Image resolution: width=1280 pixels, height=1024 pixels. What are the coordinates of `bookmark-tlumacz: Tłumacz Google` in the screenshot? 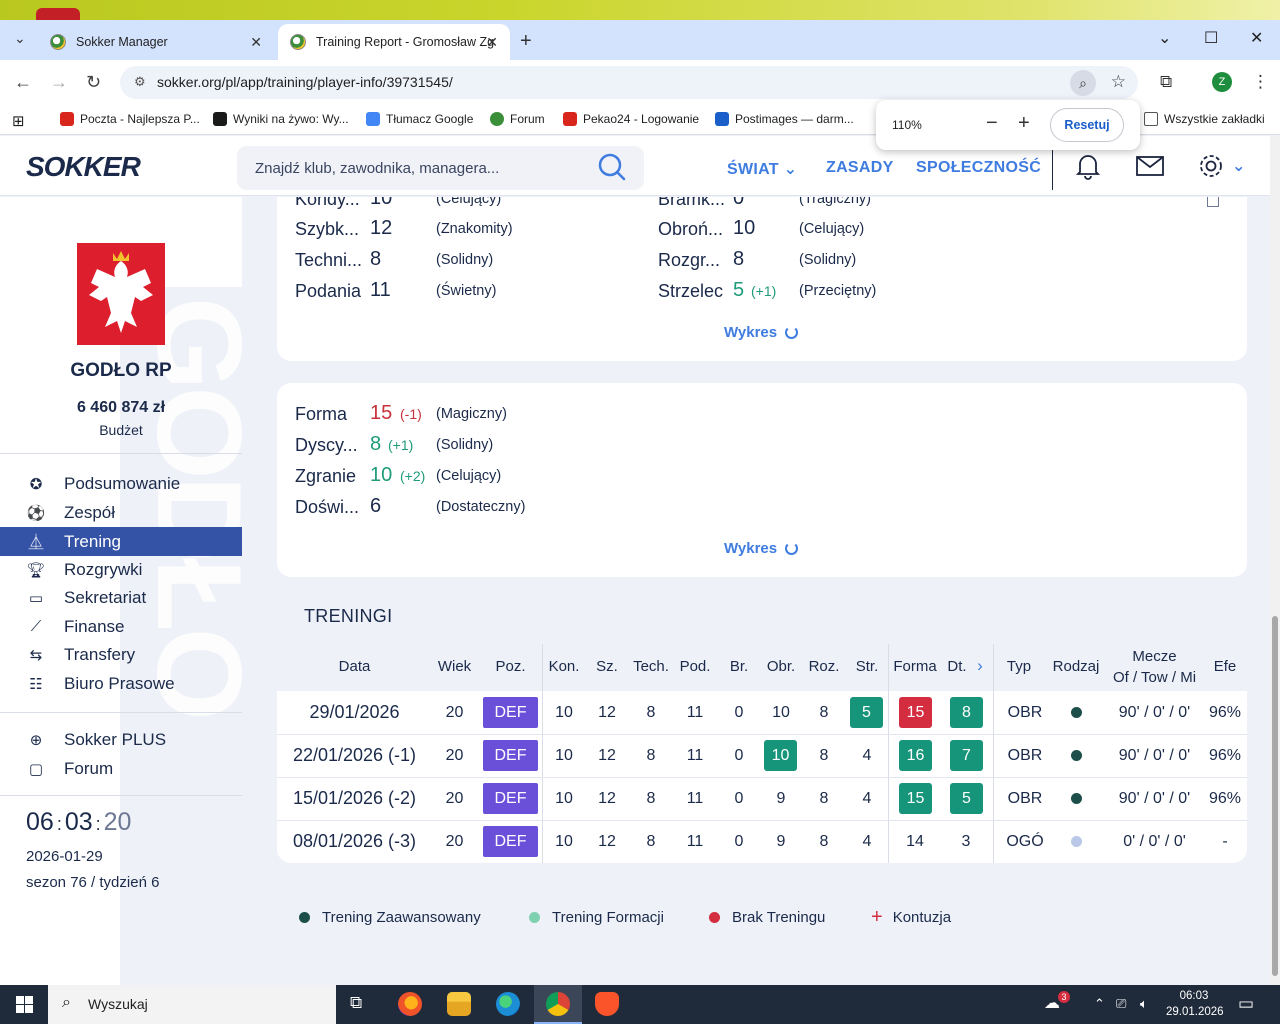 It's located at (419, 119).